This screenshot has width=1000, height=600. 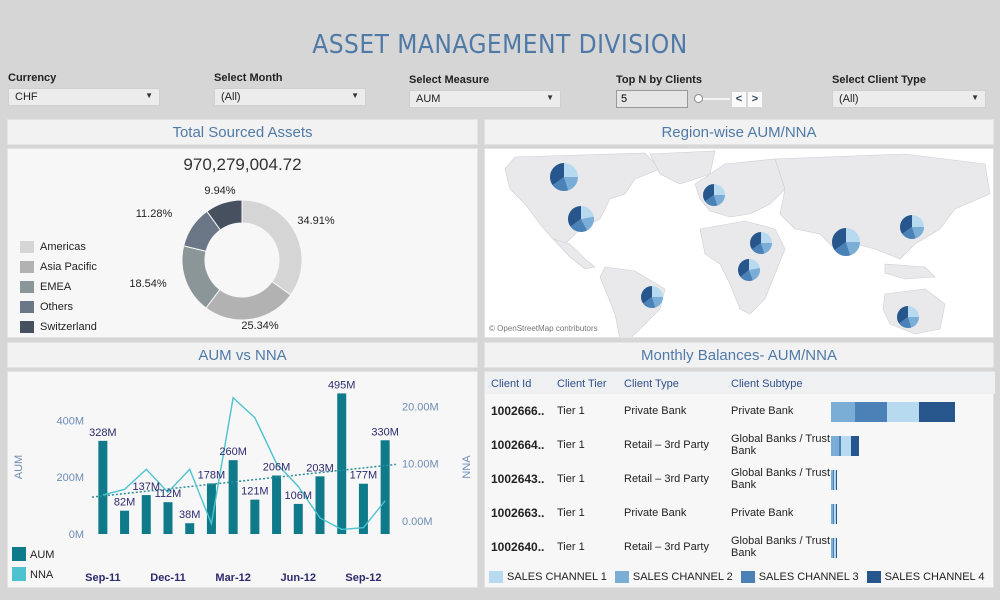 What do you see at coordinates (485, 99) in the screenshot?
I see `measure-dropdown: AUM ▼` at bounding box center [485, 99].